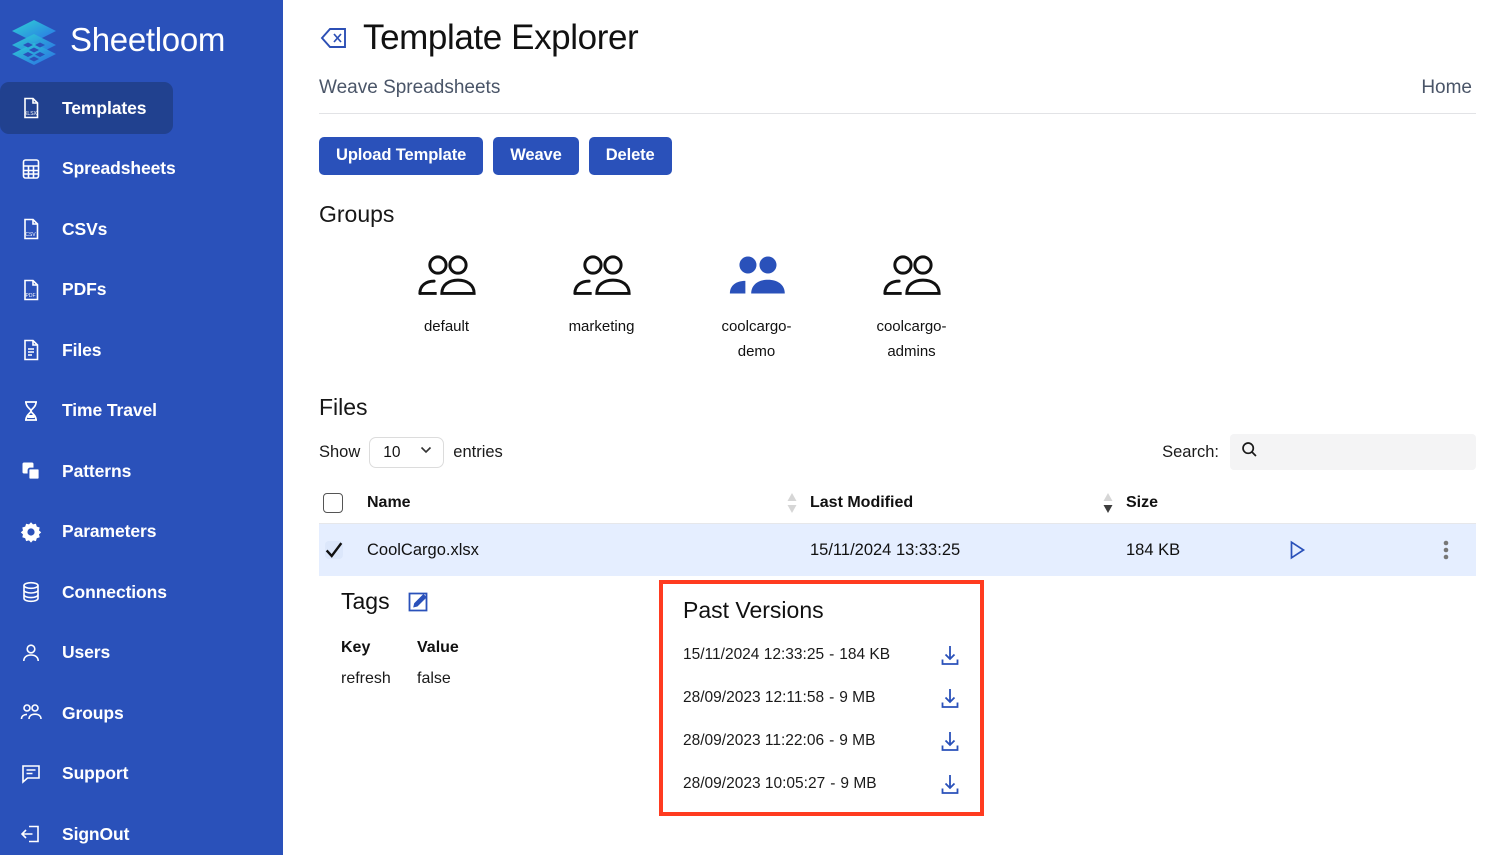 The height and width of the screenshot is (855, 1500). Describe the element at coordinates (897, 88) in the screenshot. I see `subheader-row: Weave Spreadsheets Home` at that location.